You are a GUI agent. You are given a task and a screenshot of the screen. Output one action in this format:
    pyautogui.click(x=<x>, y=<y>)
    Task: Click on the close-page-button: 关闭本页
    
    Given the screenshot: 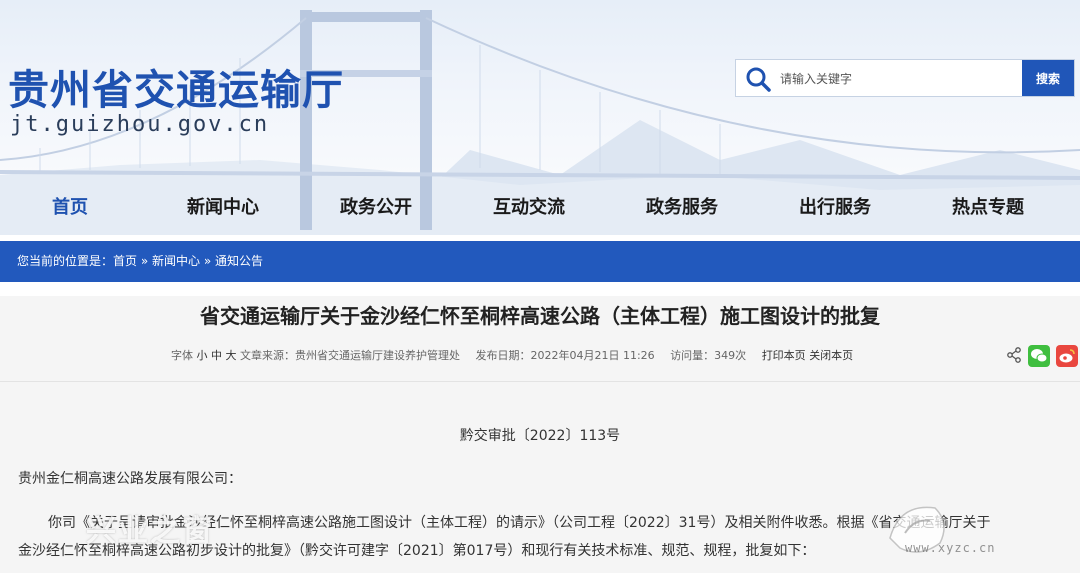 What is the action you would take?
    pyautogui.click(x=831, y=355)
    